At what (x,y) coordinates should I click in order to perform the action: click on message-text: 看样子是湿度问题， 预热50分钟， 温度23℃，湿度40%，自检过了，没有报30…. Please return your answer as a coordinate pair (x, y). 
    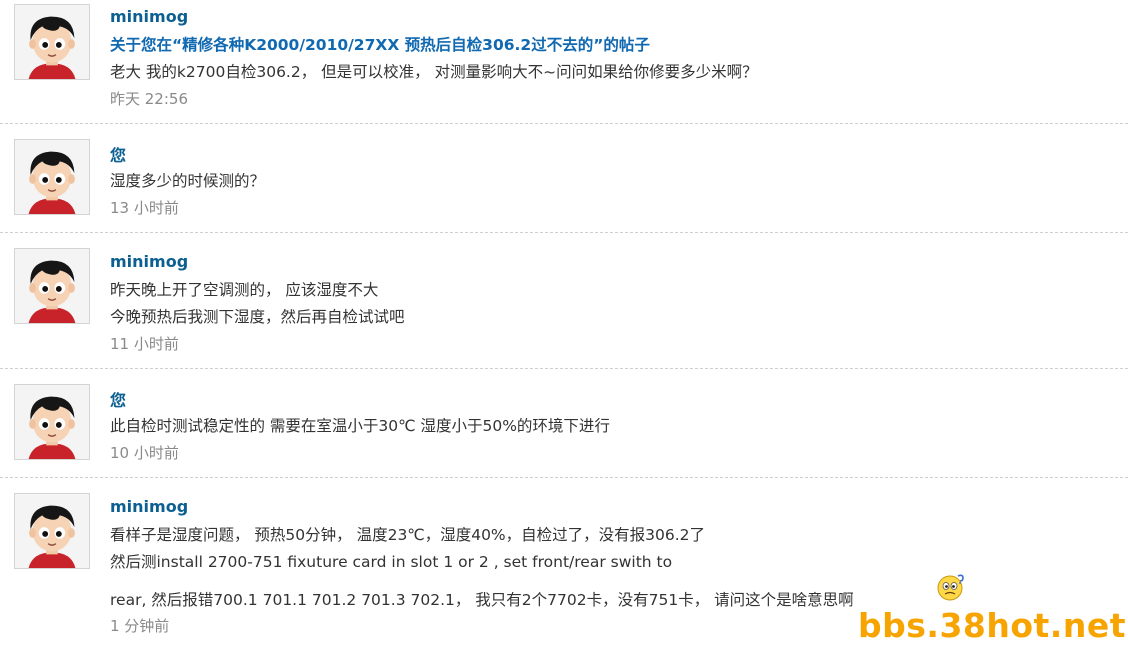
    Looking at the image, I should click on (408, 535).